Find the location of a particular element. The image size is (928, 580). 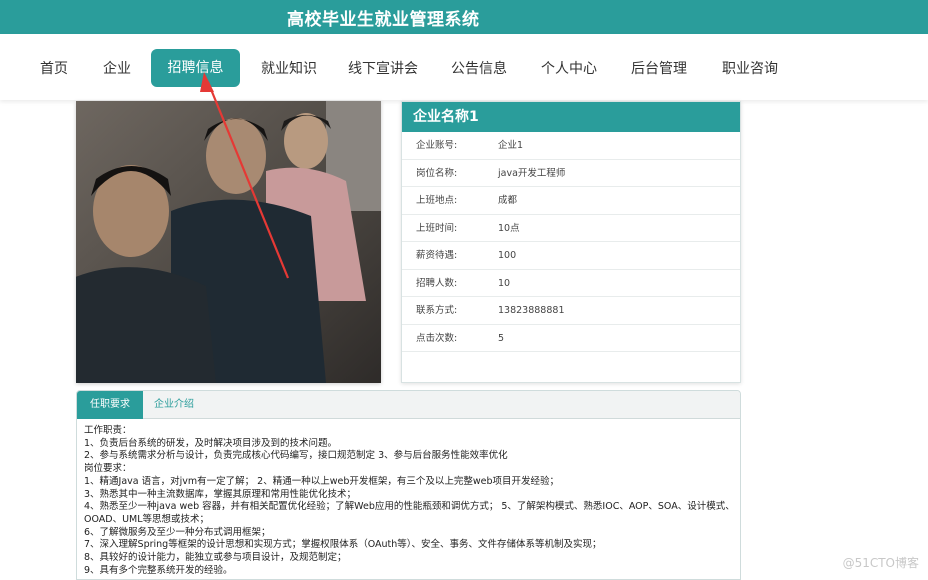

info-value: 成都 is located at coordinates (508, 200).